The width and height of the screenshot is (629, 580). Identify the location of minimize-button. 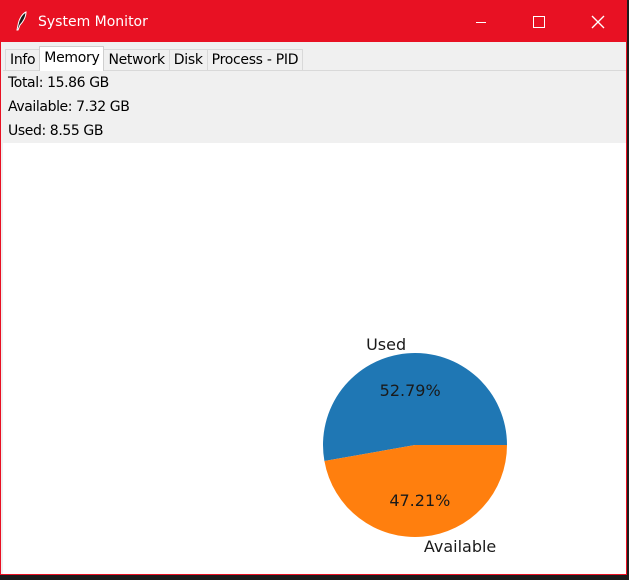
(481, 21).